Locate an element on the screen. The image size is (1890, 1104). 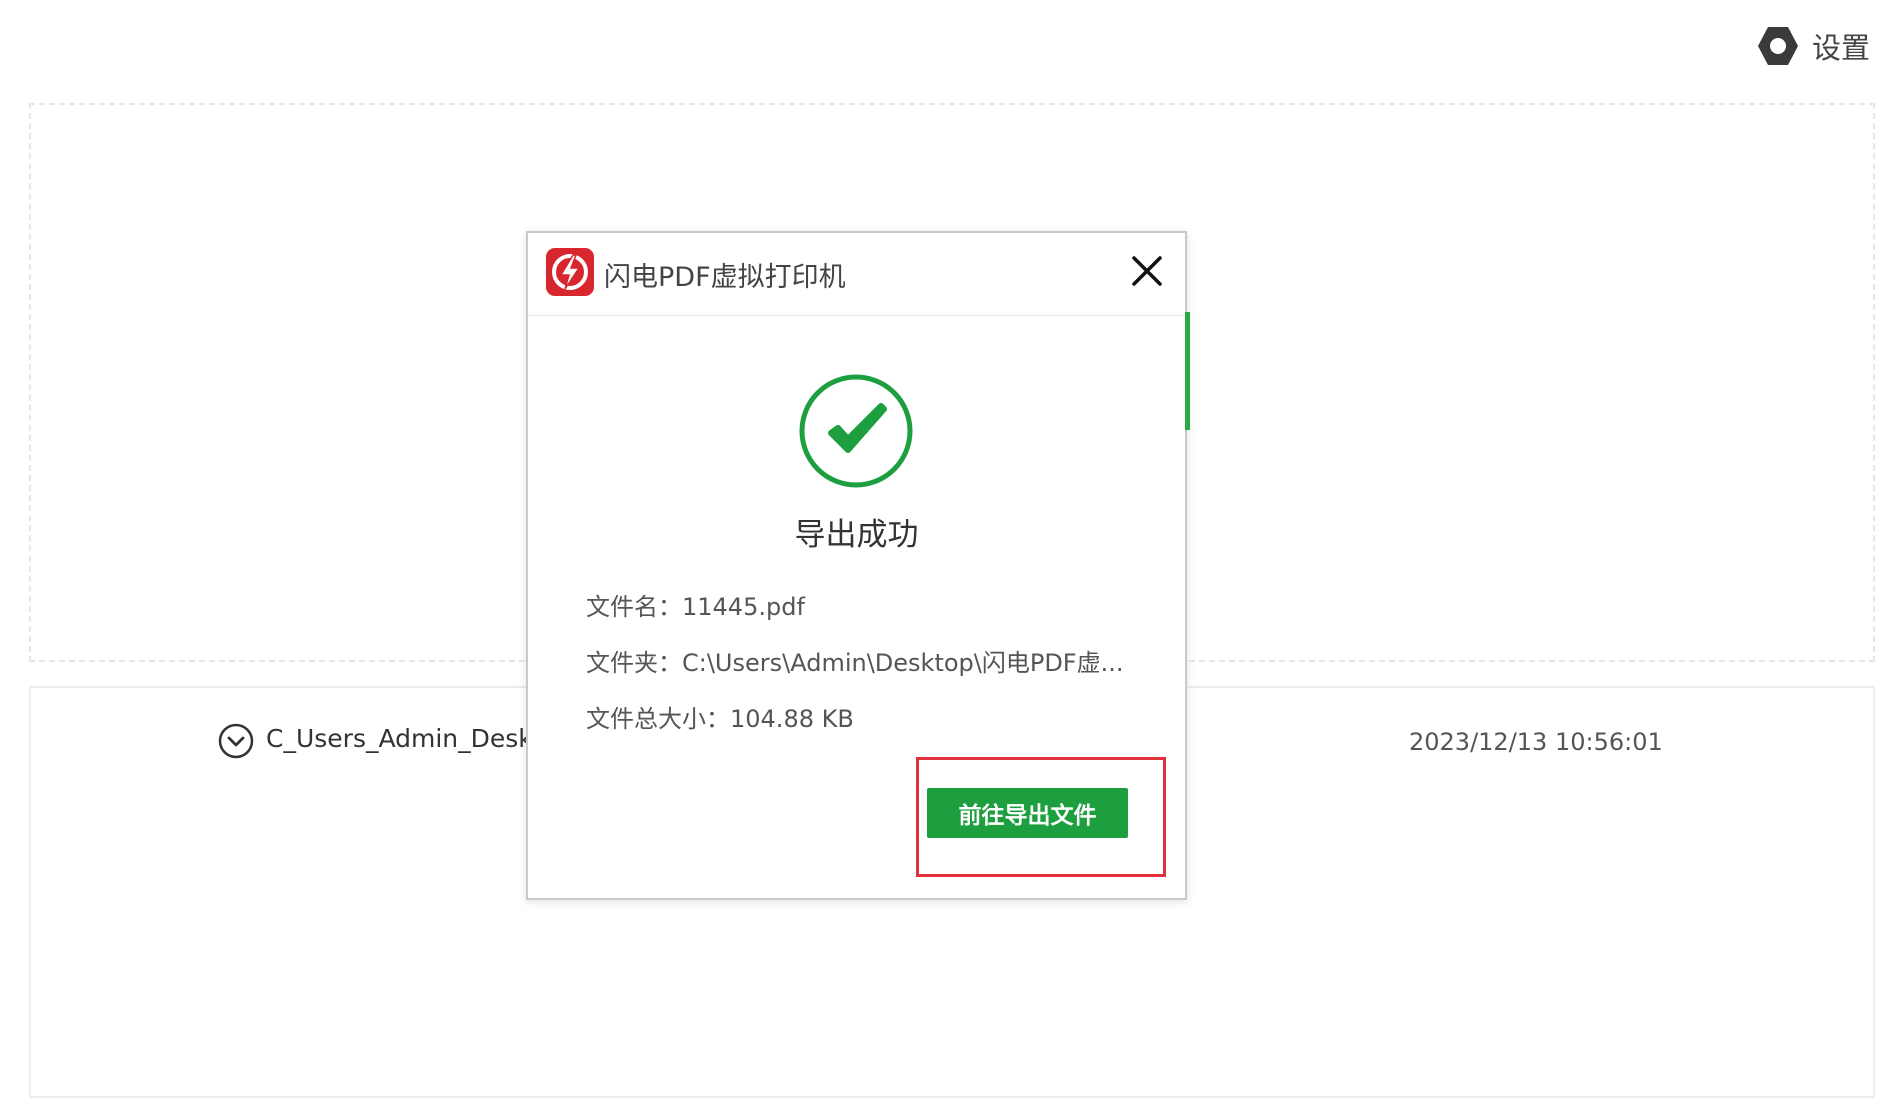
status-text: 导出成功 is located at coordinates (856, 535).